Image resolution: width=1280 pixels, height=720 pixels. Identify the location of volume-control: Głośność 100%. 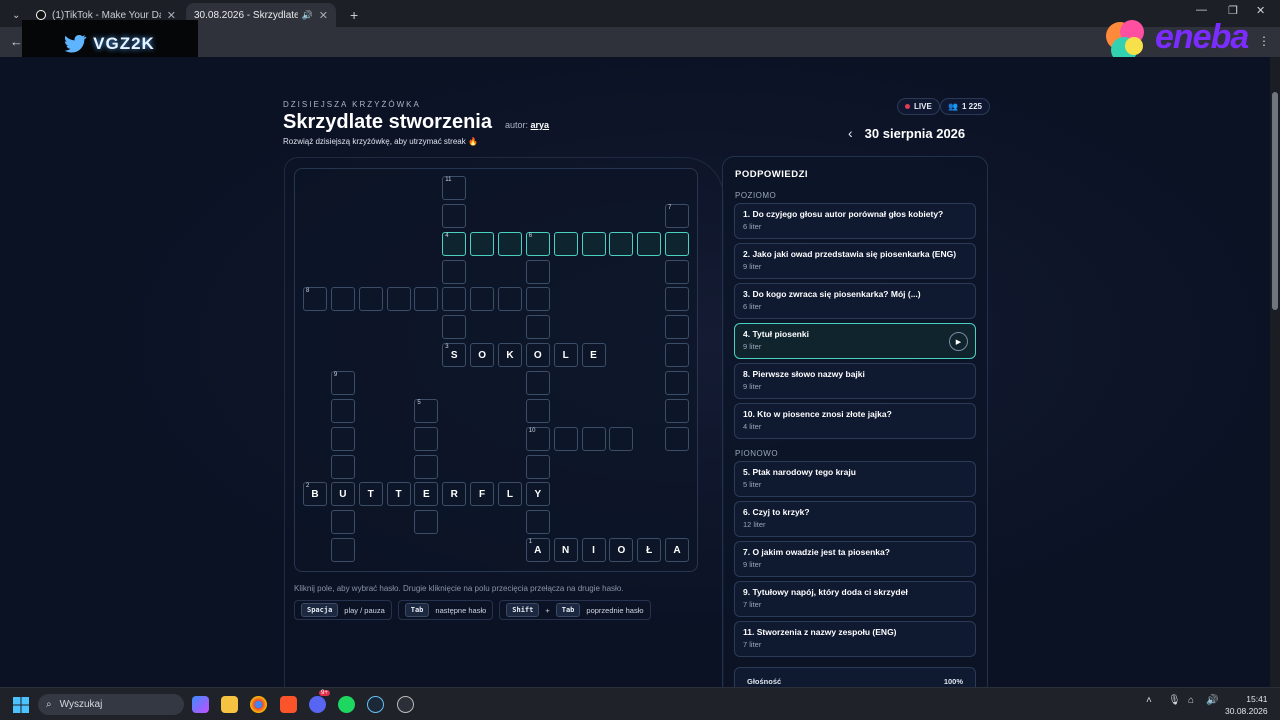
(855, 677).